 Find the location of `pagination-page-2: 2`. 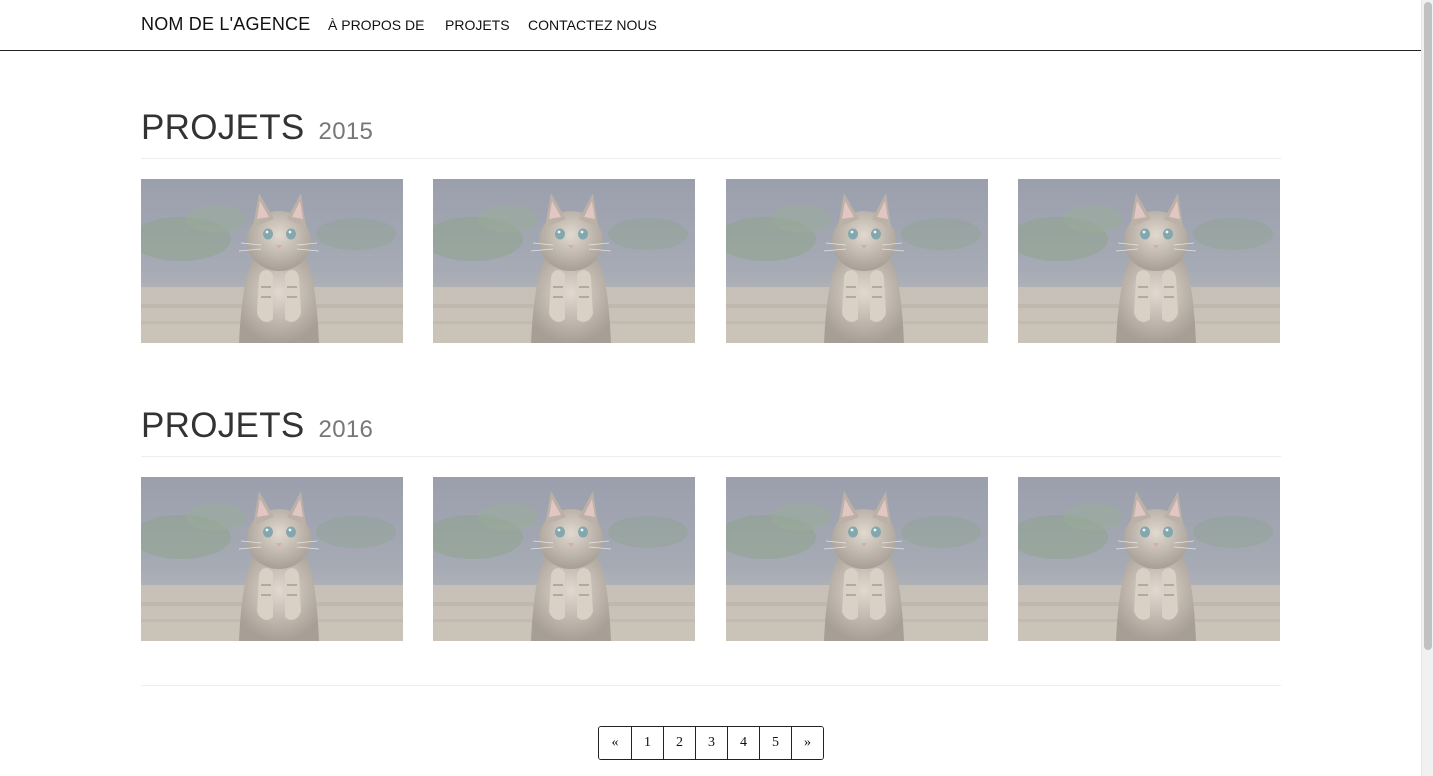

pagination-page-2: 2 is located at coordinates (679, 743).